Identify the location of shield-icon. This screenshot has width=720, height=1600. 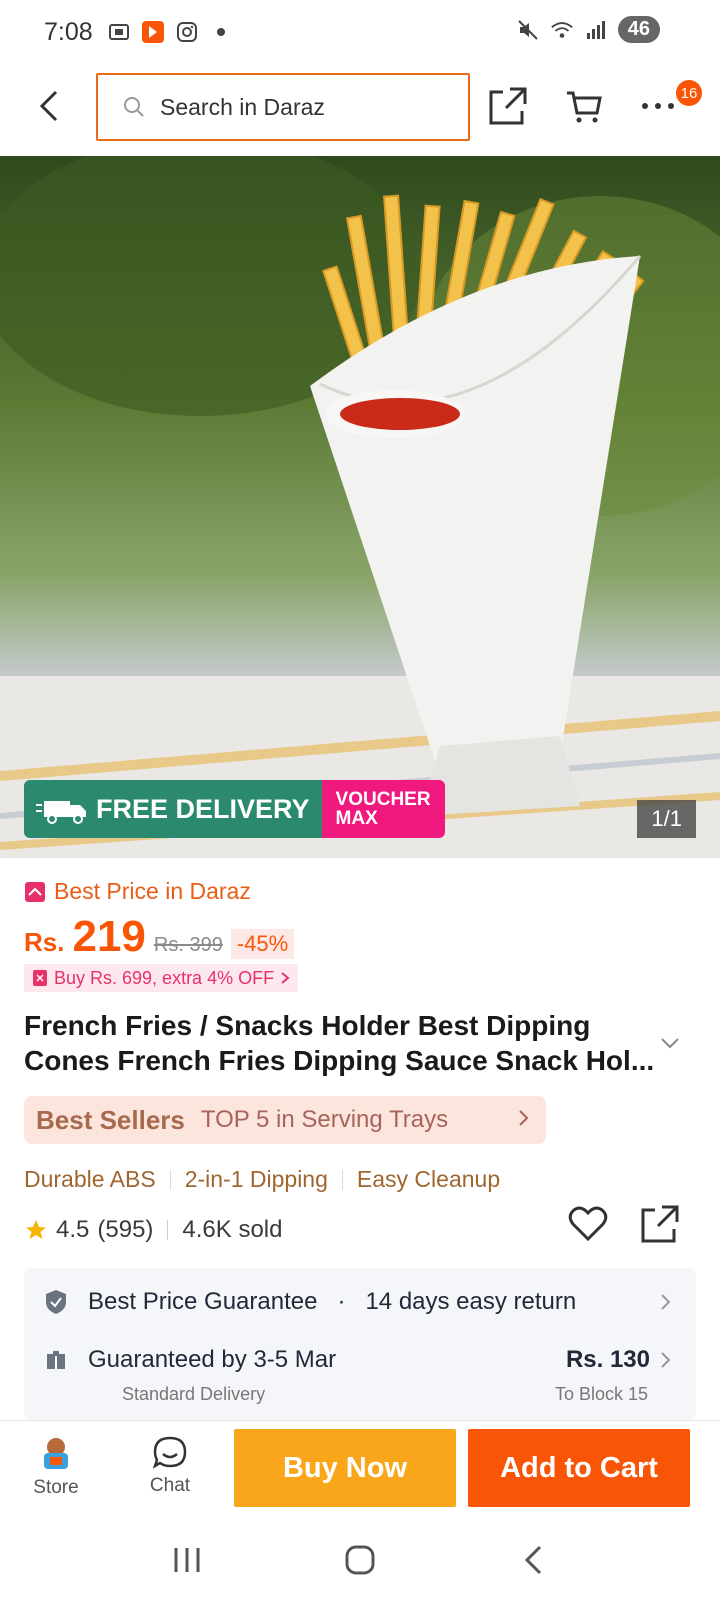
(56, 1302).